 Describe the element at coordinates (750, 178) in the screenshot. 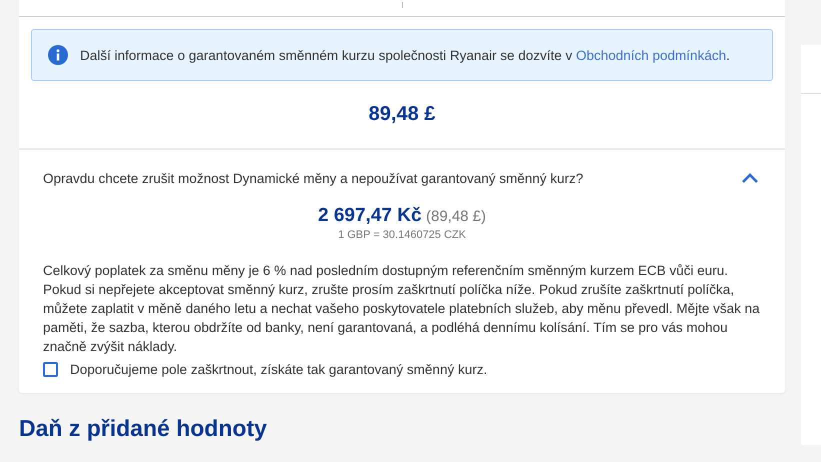

I see `chevron-icon` at that location.